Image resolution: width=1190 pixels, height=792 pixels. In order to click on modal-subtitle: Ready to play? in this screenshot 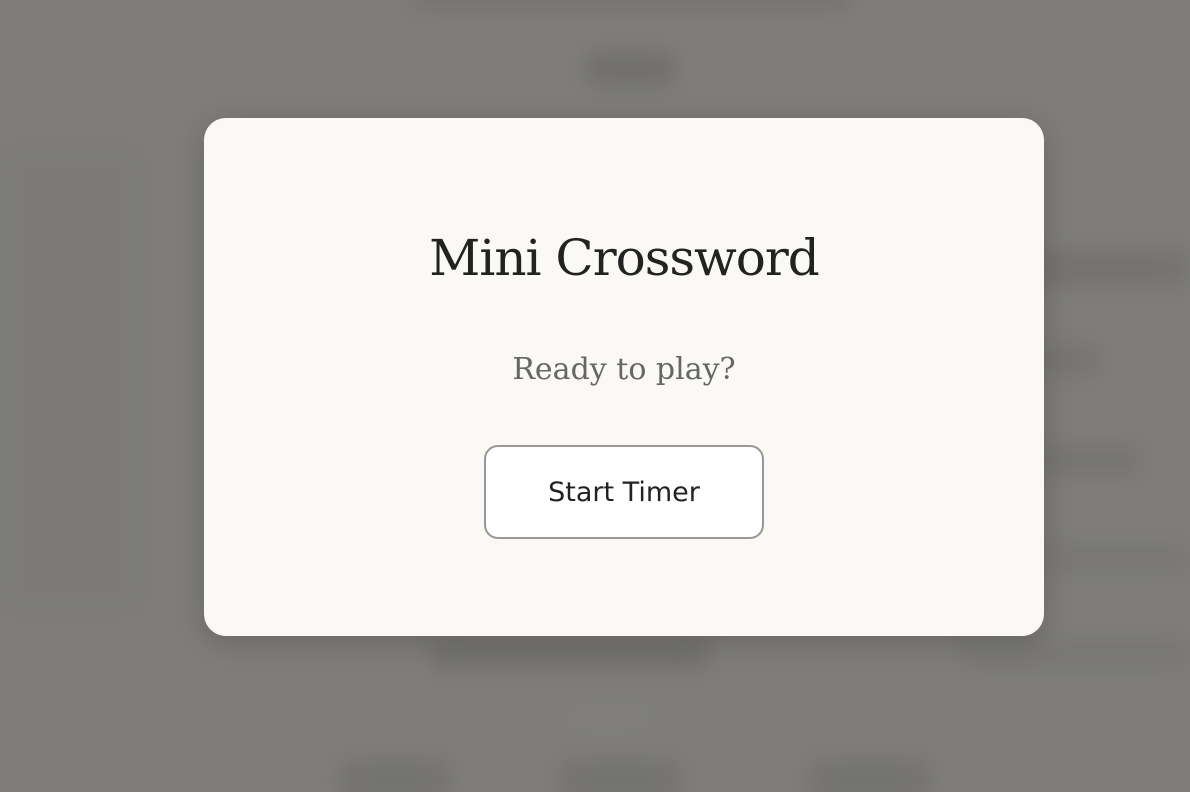, I will do `click(624, 369)`.